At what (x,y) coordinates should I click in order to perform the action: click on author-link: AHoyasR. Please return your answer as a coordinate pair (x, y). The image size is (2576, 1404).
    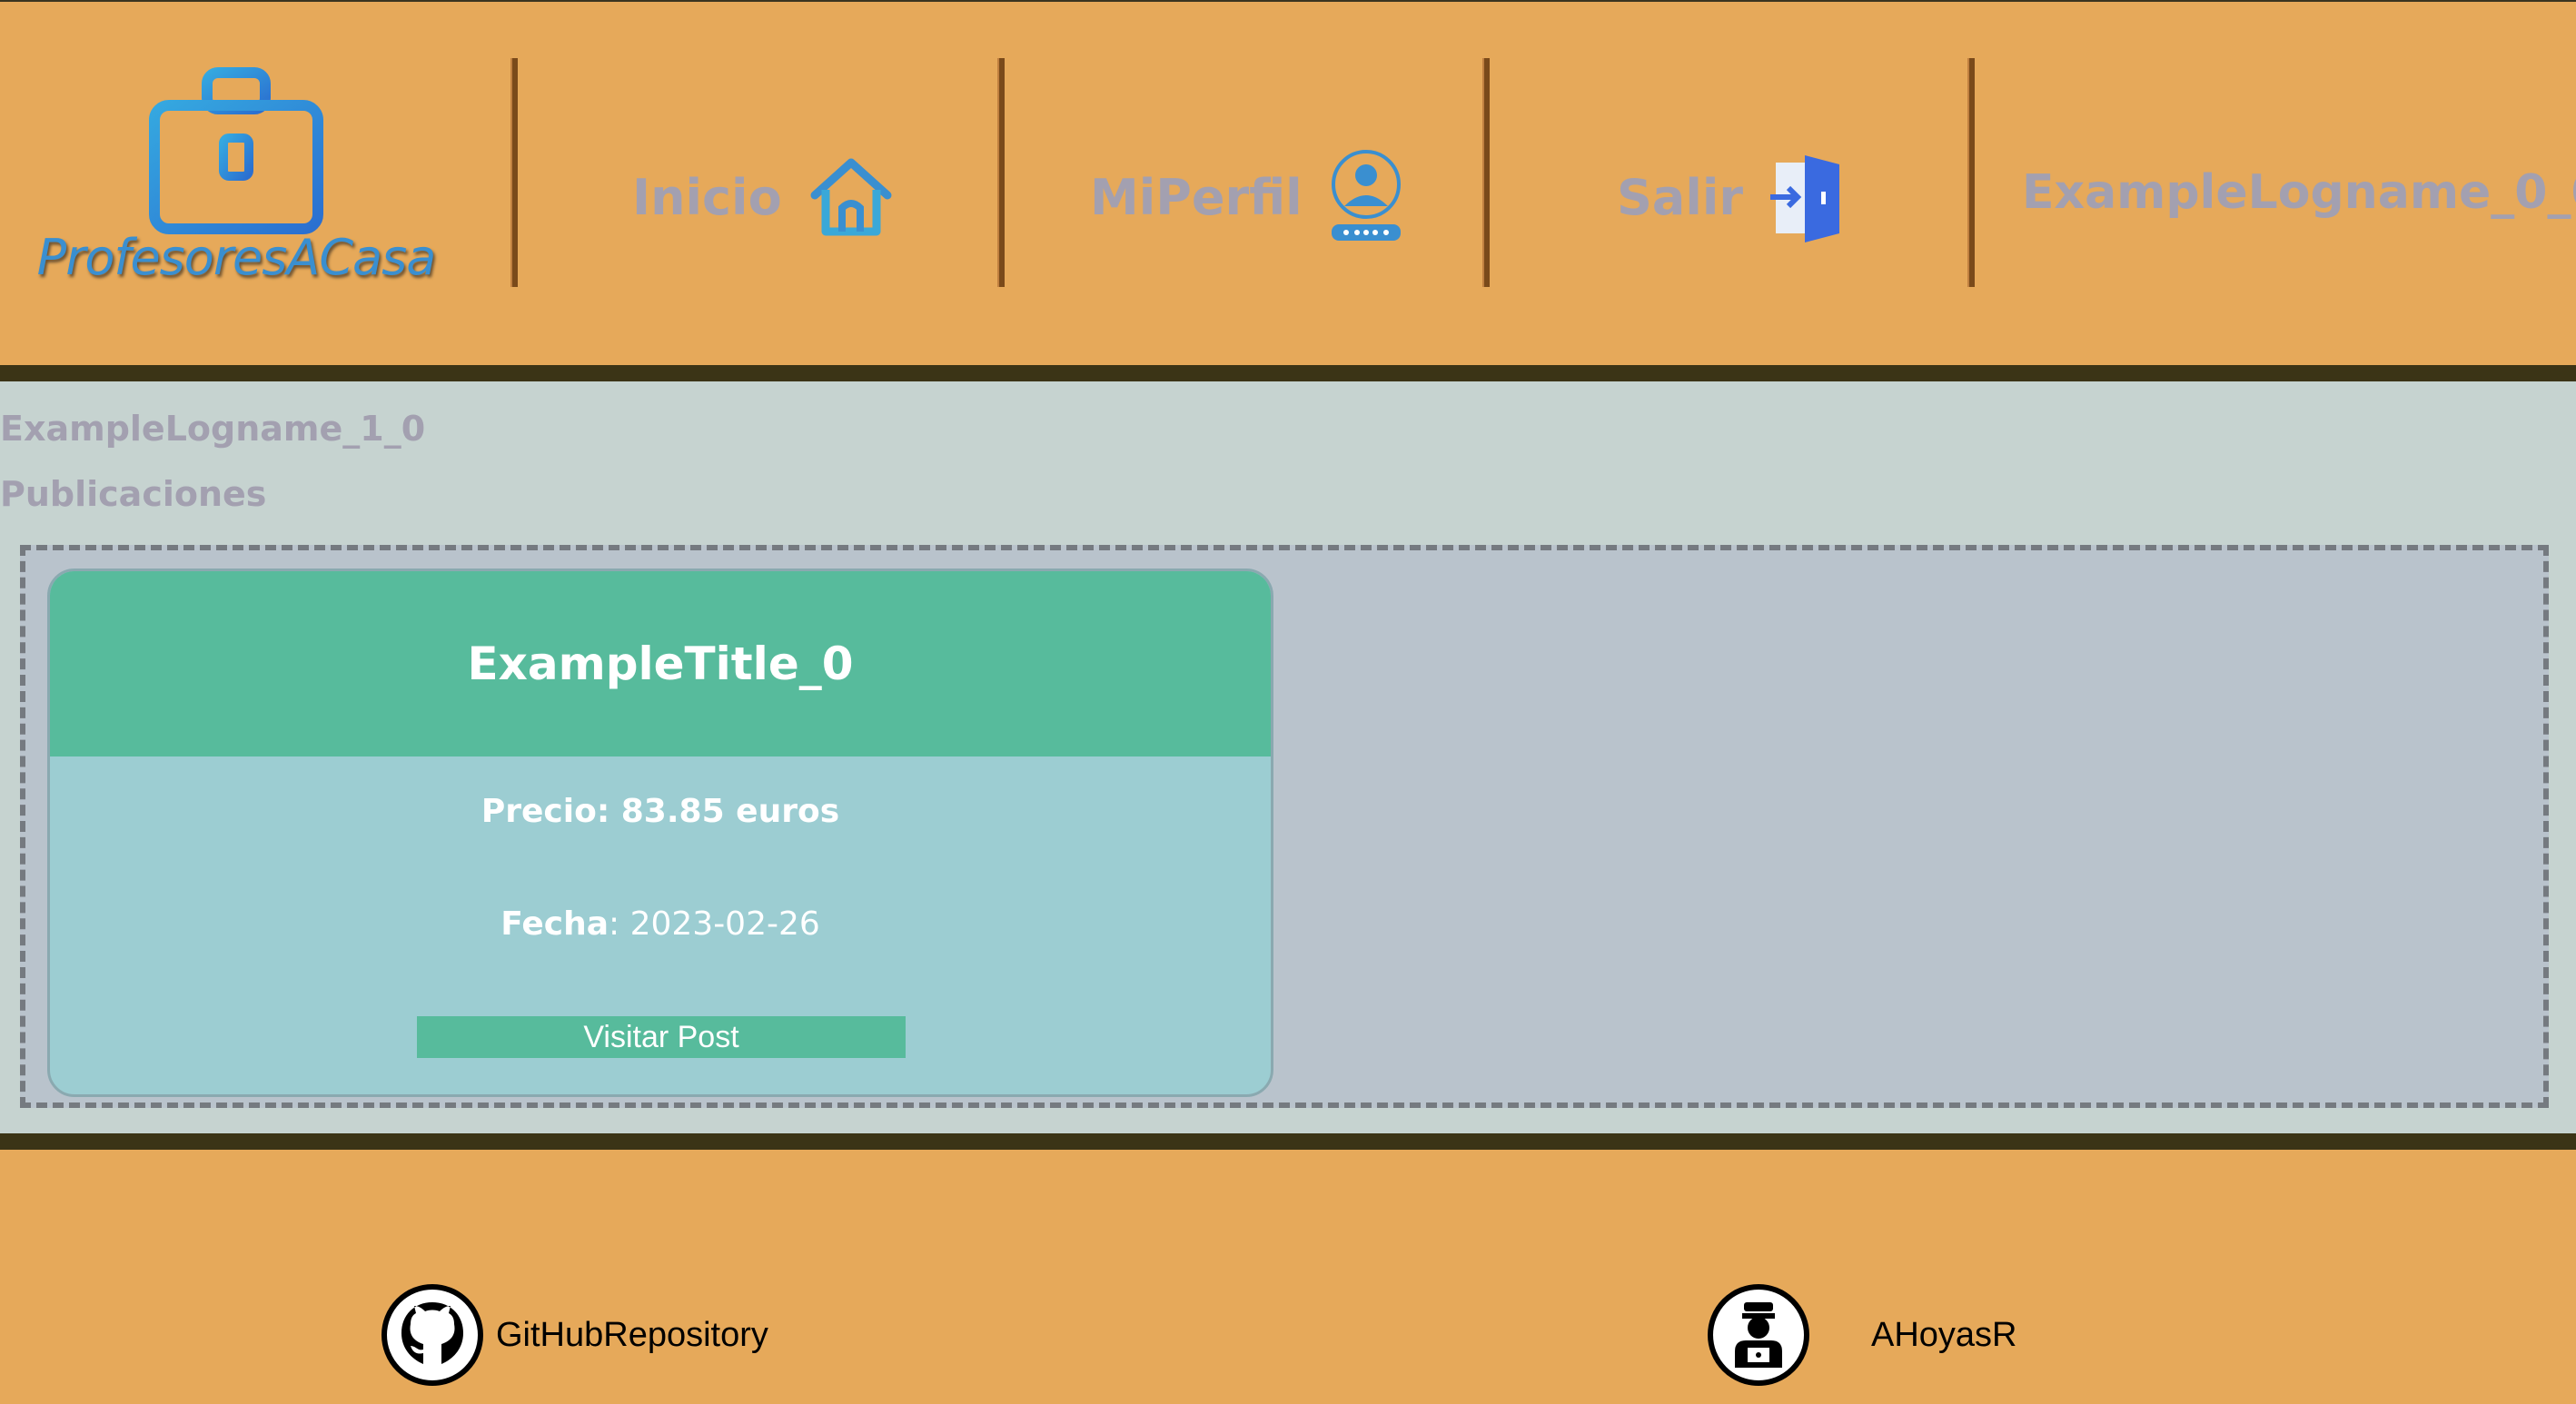
    Looking at the image, I should click on (1862, 1335).